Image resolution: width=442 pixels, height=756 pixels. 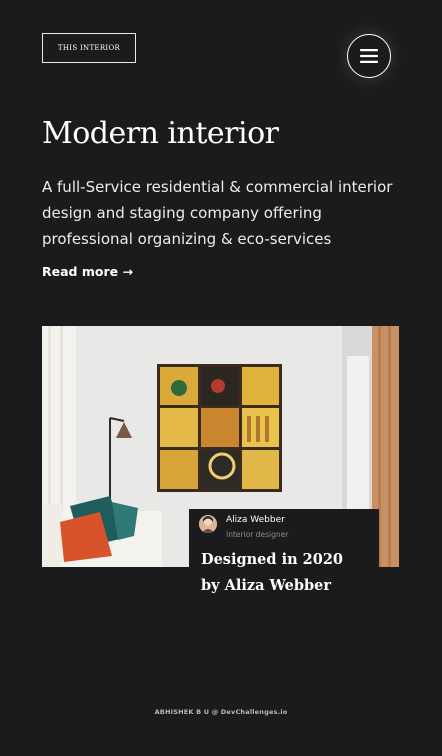 What do you see at coordinates (257, 534) in the screenshot?
I see `author-role: Interior designer` at bounding box center [257, 534].